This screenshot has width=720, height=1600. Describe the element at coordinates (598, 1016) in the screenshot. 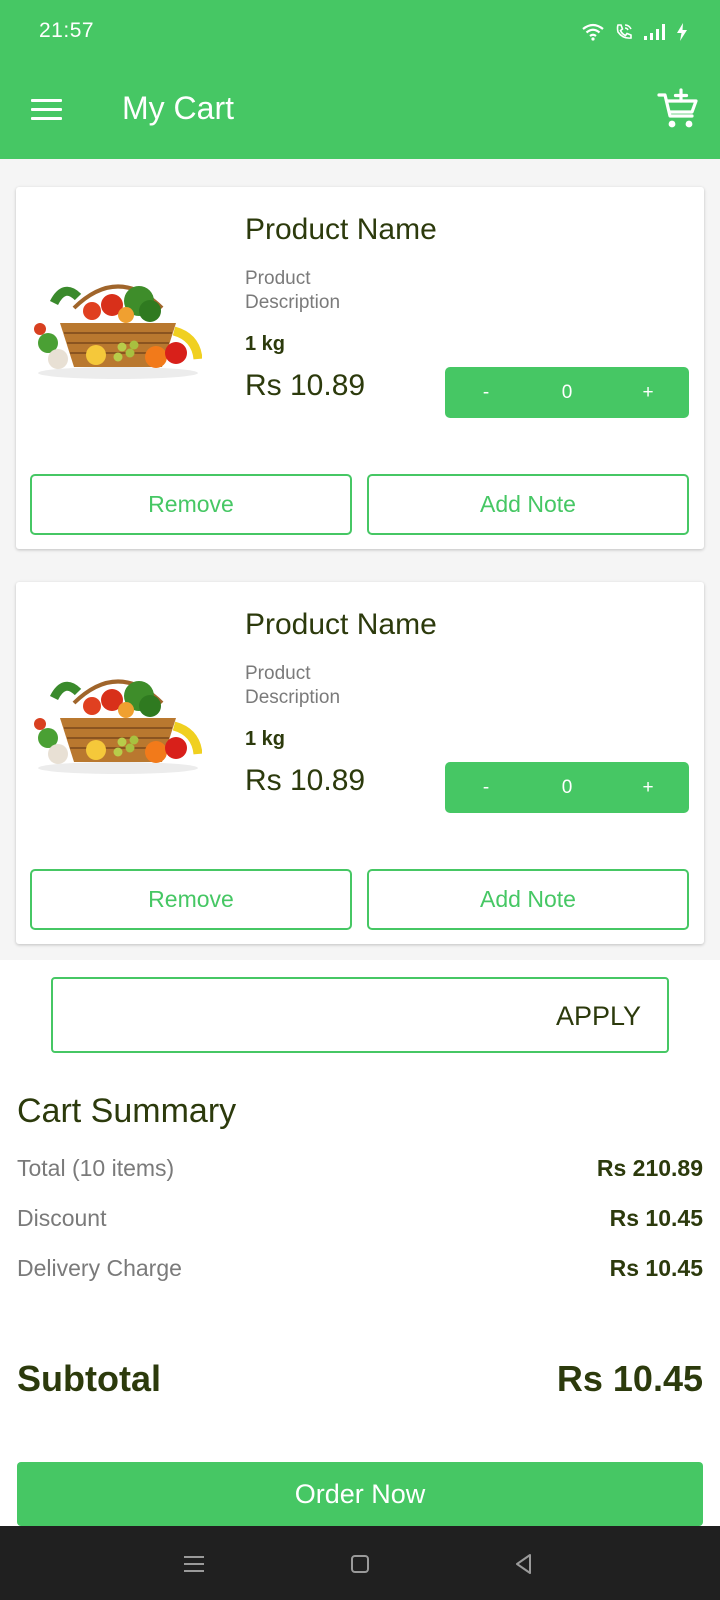

I see `apply-button: APPLY` at that location.